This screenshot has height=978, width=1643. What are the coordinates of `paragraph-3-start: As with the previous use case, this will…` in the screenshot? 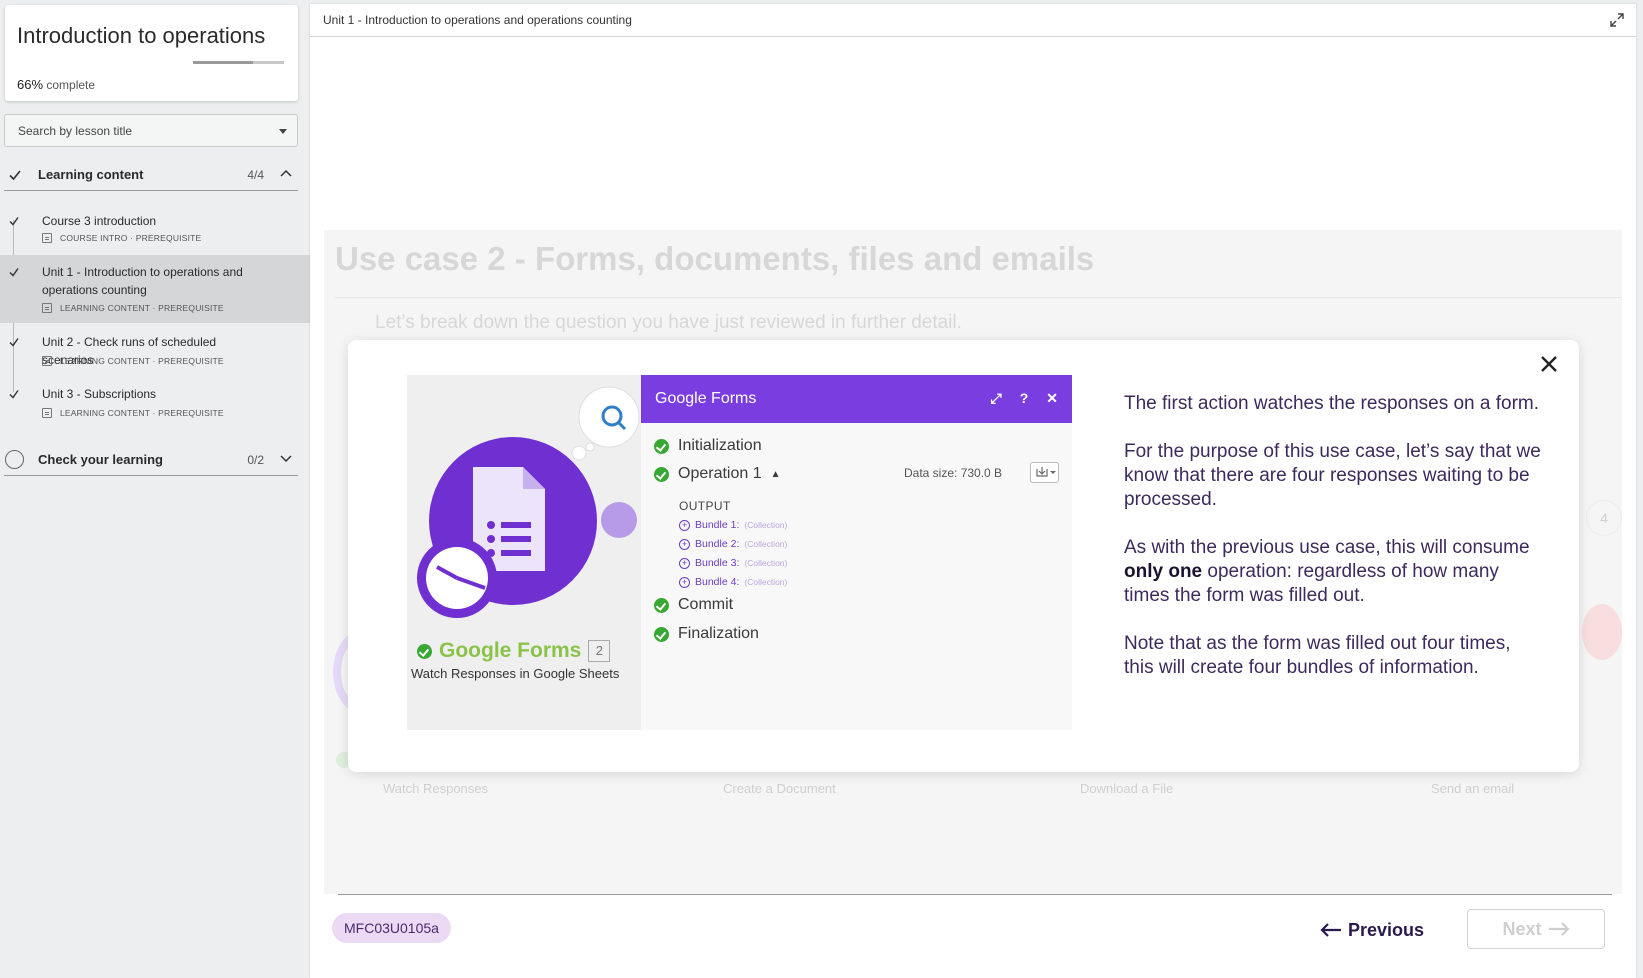 It's located at (1327, 547).